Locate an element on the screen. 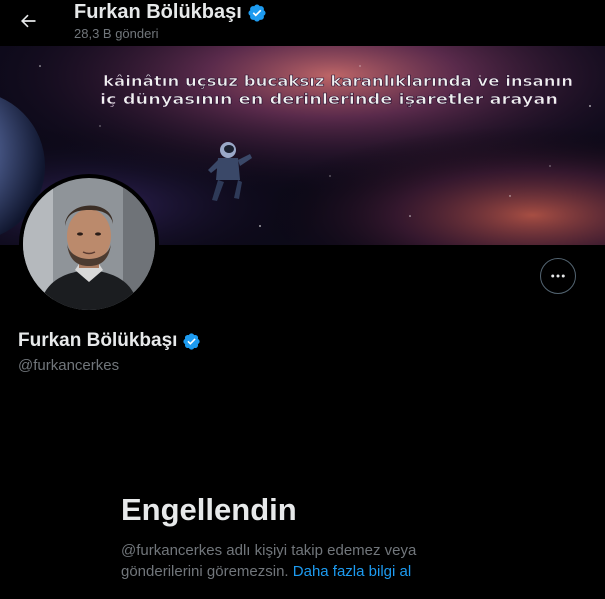 Image resolution: width=605 pixels, height=599 pixels. profile-handle: @furkancerkes is located at coordinates (69, 365).